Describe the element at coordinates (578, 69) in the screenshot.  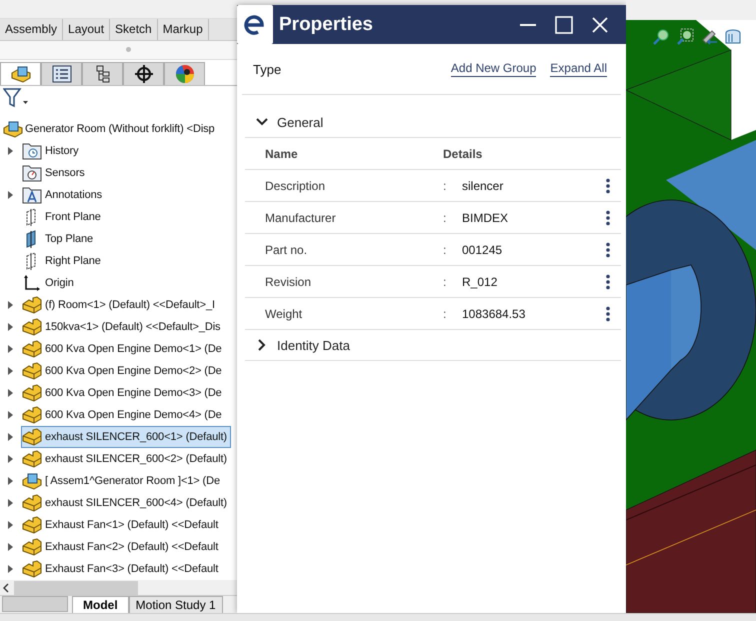
I see `link: Expand All` at that location.